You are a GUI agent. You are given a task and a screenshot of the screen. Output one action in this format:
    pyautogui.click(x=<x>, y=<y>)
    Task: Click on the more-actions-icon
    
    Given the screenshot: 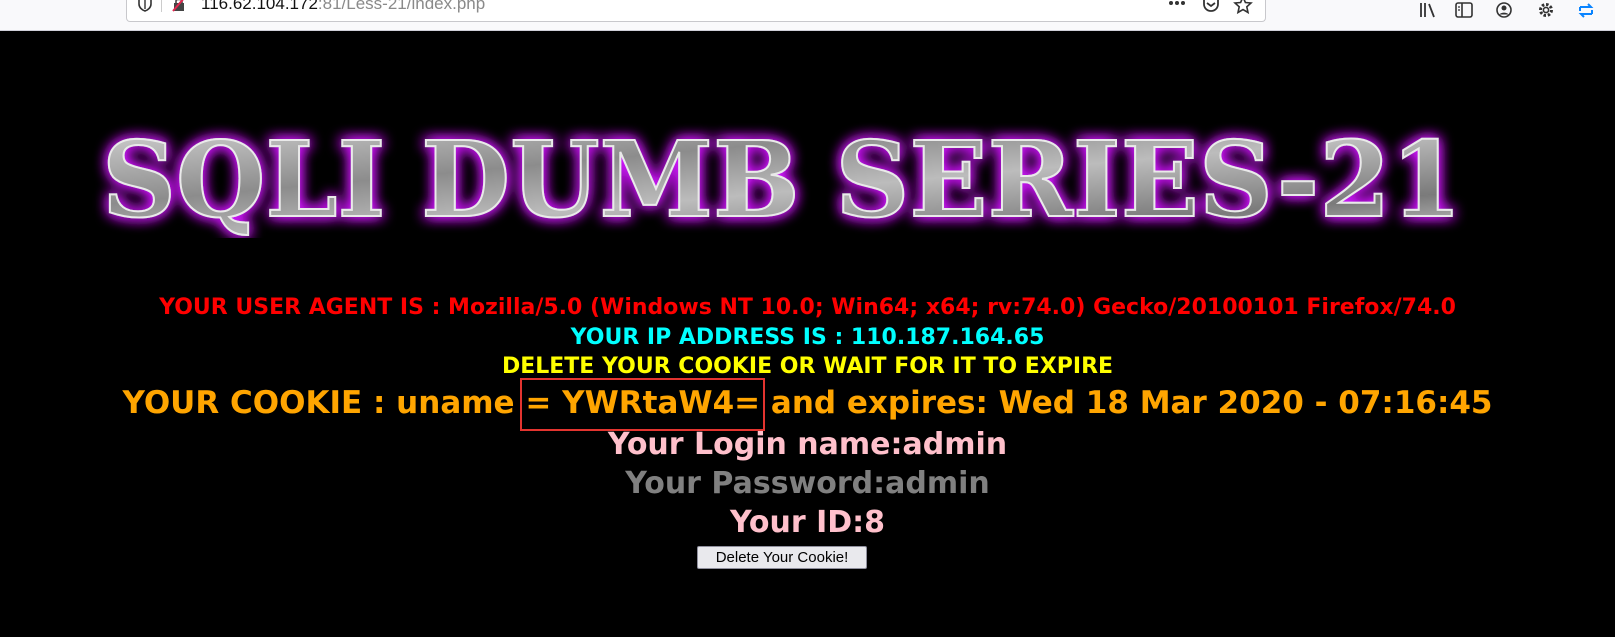 What is the action you would take?
    pyautogui.click(x=1177, y=7)
    